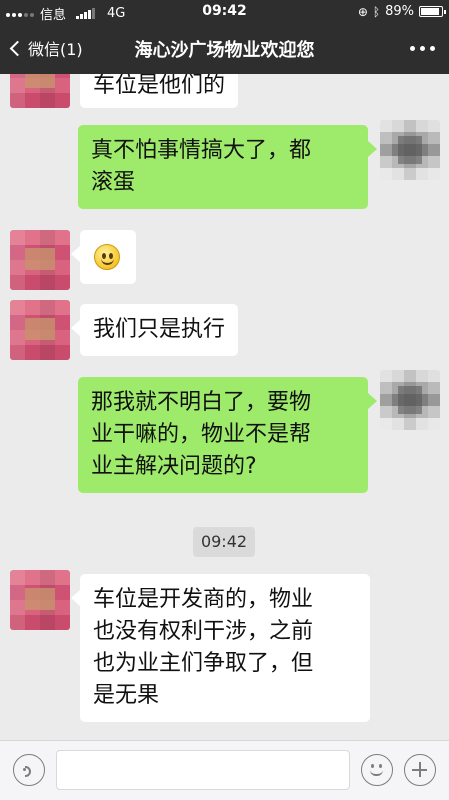 The width and height of the screenshot is (449, 800). What do you see at coordinates (159, 329) in the screenshot?
I see `message-text: 我们只是执行` at bounding box center [159, 329].